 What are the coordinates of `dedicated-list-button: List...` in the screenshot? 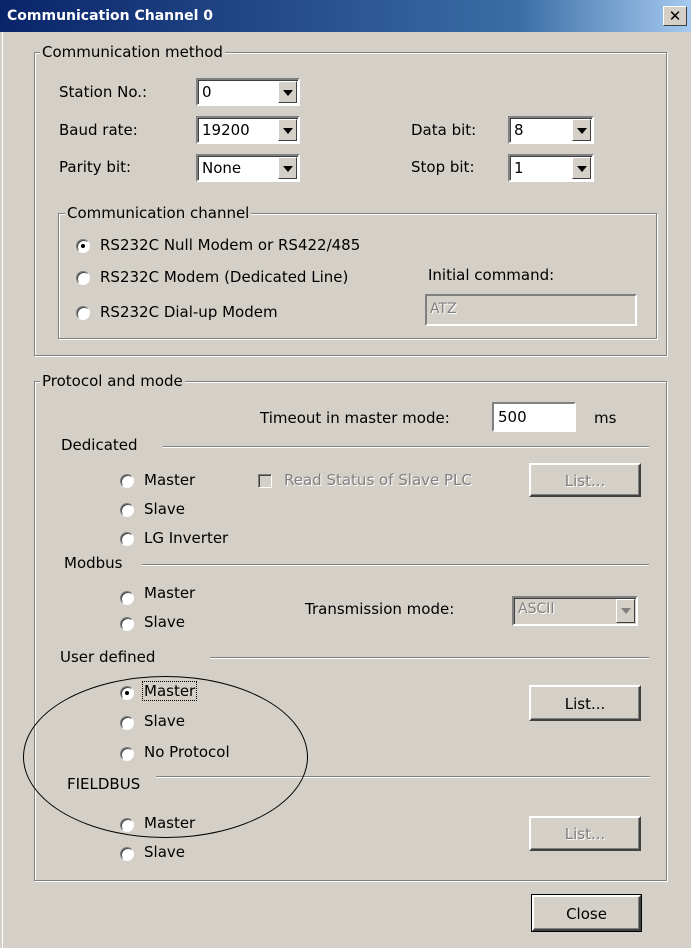 It's located at (585, 480).